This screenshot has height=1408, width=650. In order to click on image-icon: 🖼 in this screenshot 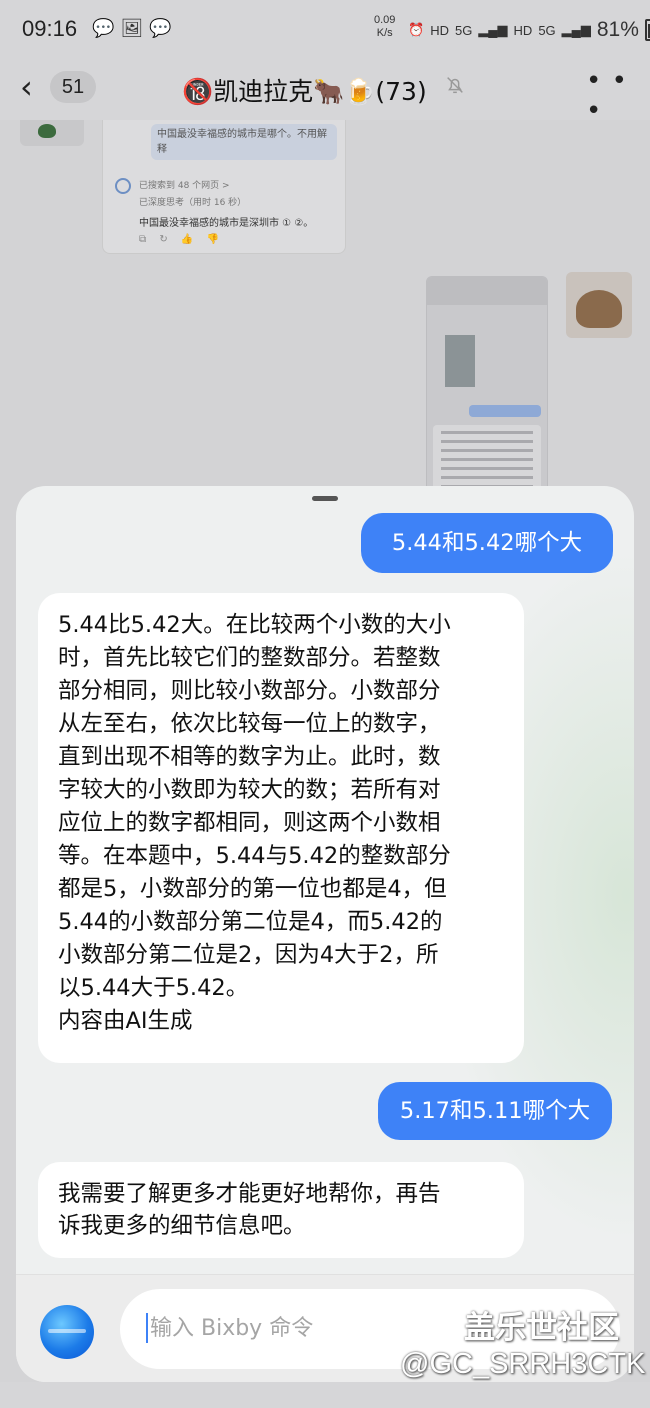, I will do `click(132, 28)`.